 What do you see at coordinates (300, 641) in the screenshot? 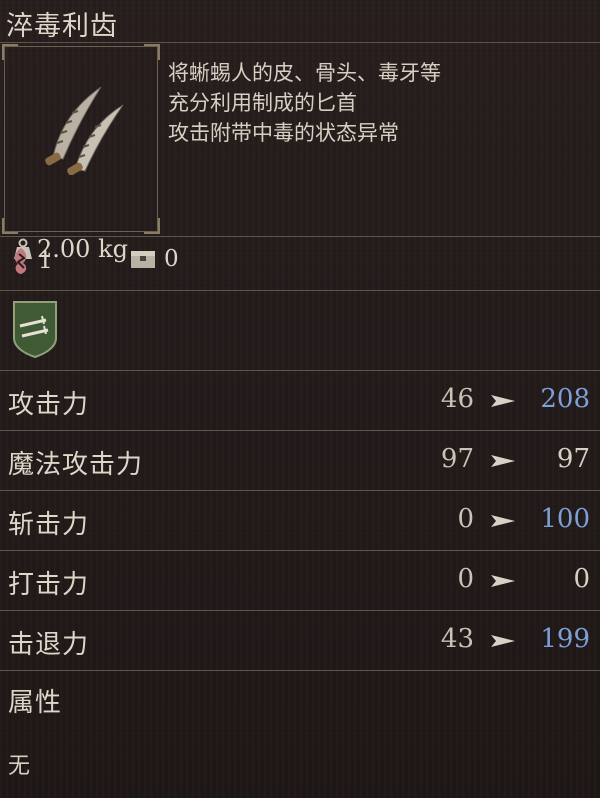
I see `stat-row-knockback: 击退力 43 199` at bounding box center [300, 641].